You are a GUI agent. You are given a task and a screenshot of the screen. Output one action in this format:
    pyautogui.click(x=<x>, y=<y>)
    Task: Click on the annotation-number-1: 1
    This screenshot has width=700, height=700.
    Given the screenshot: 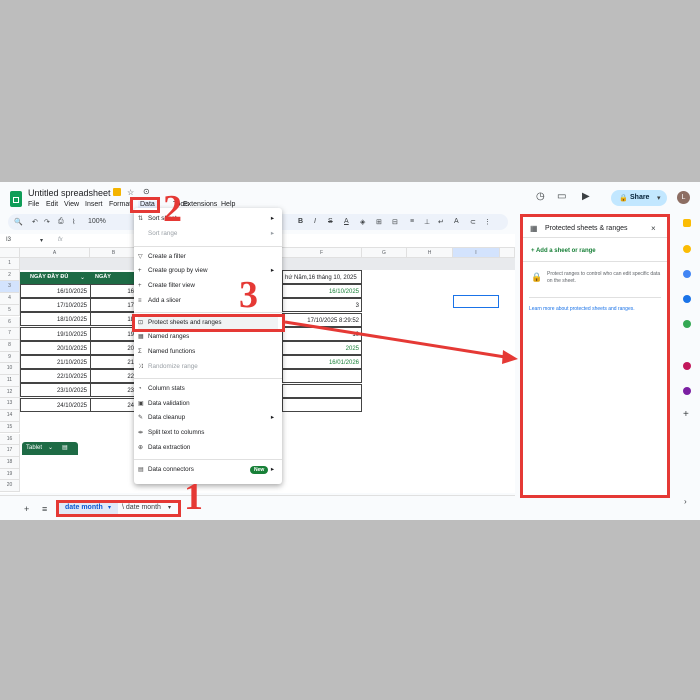 What is the action you would take?
    pyautogui.click(x=193, y=497)
    